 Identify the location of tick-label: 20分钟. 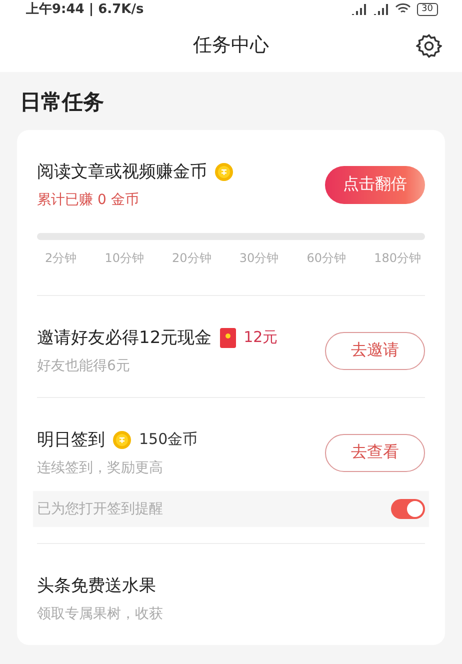
(192, 258).